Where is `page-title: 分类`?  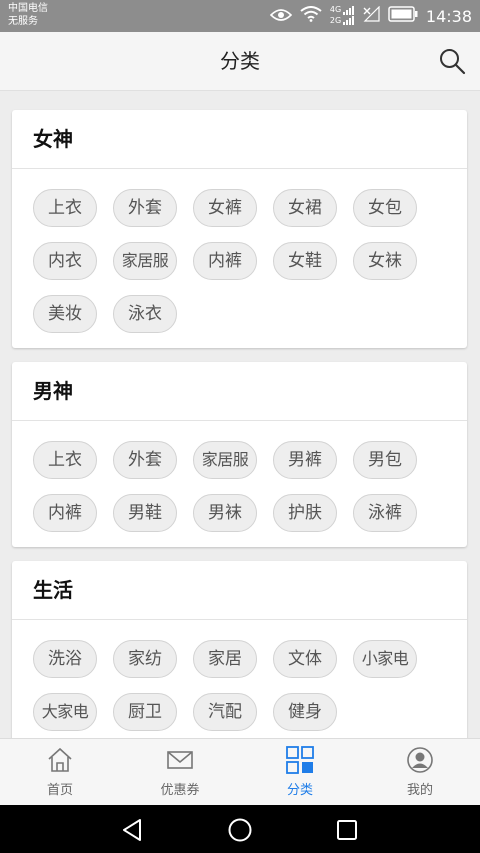 page-title: 分类 is located at coordinates (240, 61).